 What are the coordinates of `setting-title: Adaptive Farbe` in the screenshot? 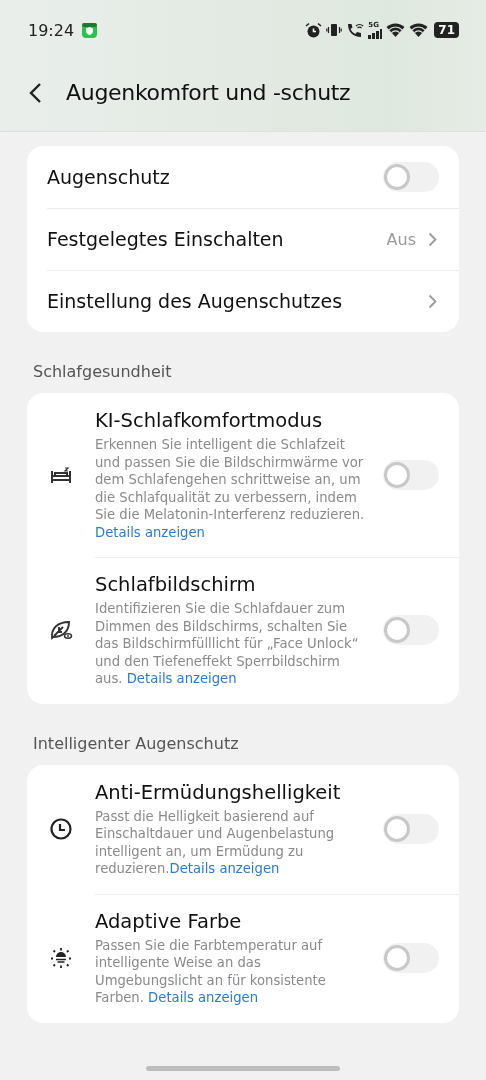 It's located at (169, 921).